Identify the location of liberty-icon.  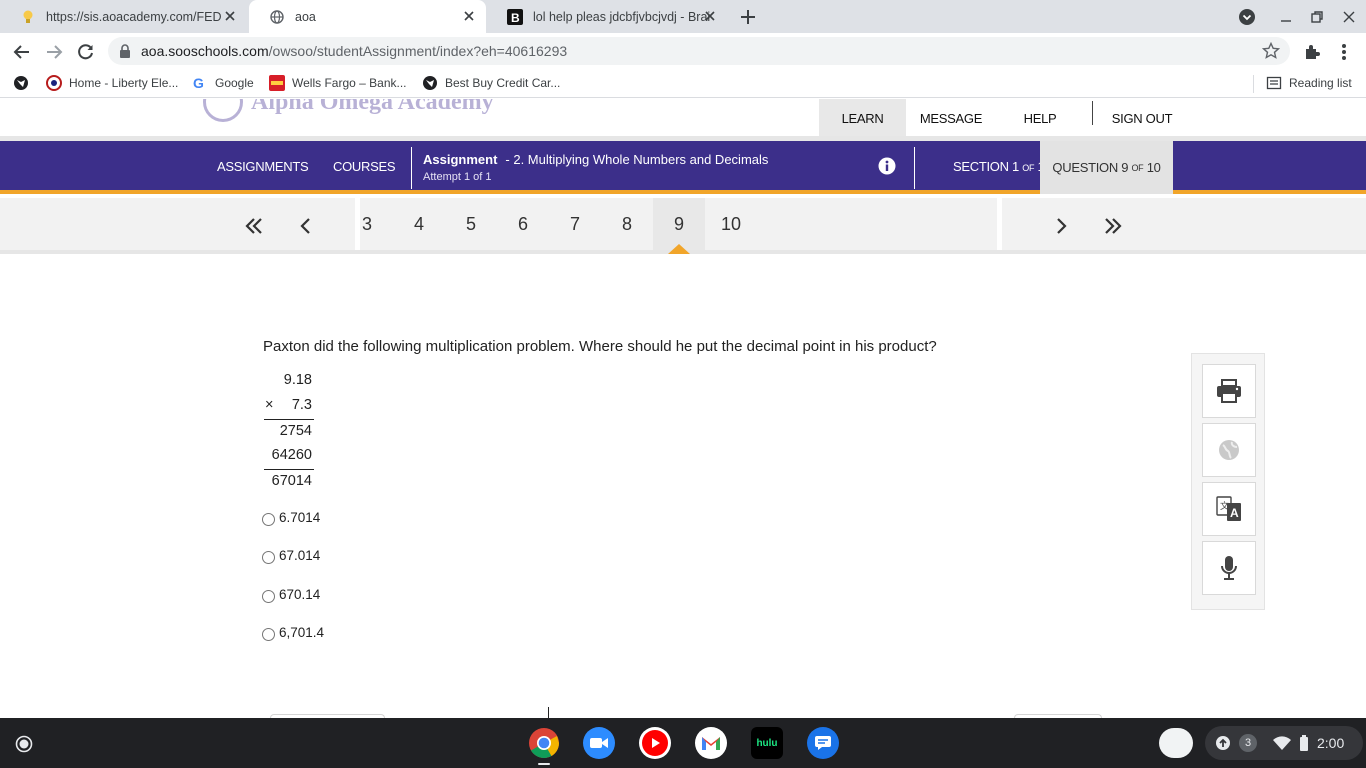
(54, 83).